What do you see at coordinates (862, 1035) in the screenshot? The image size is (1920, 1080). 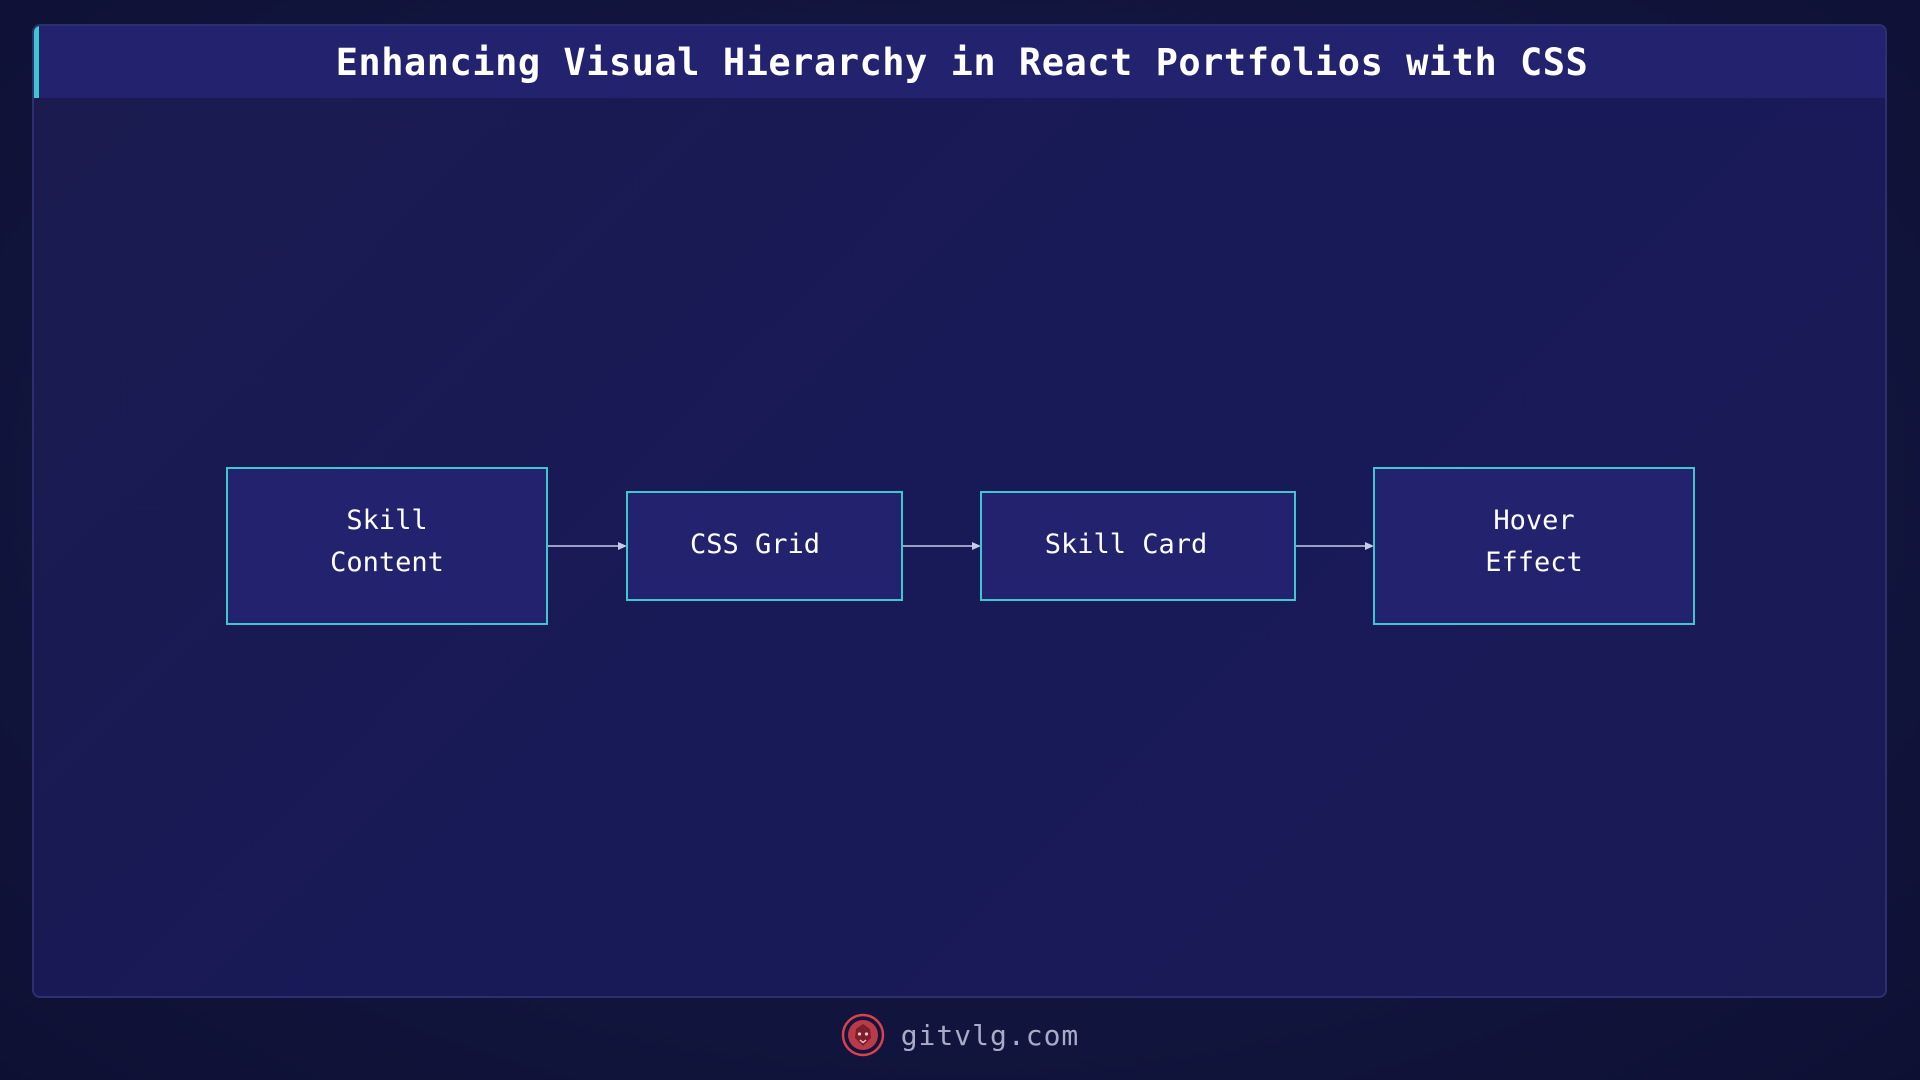 I see `lion-head-icon` at bounding box center [862, 1035].